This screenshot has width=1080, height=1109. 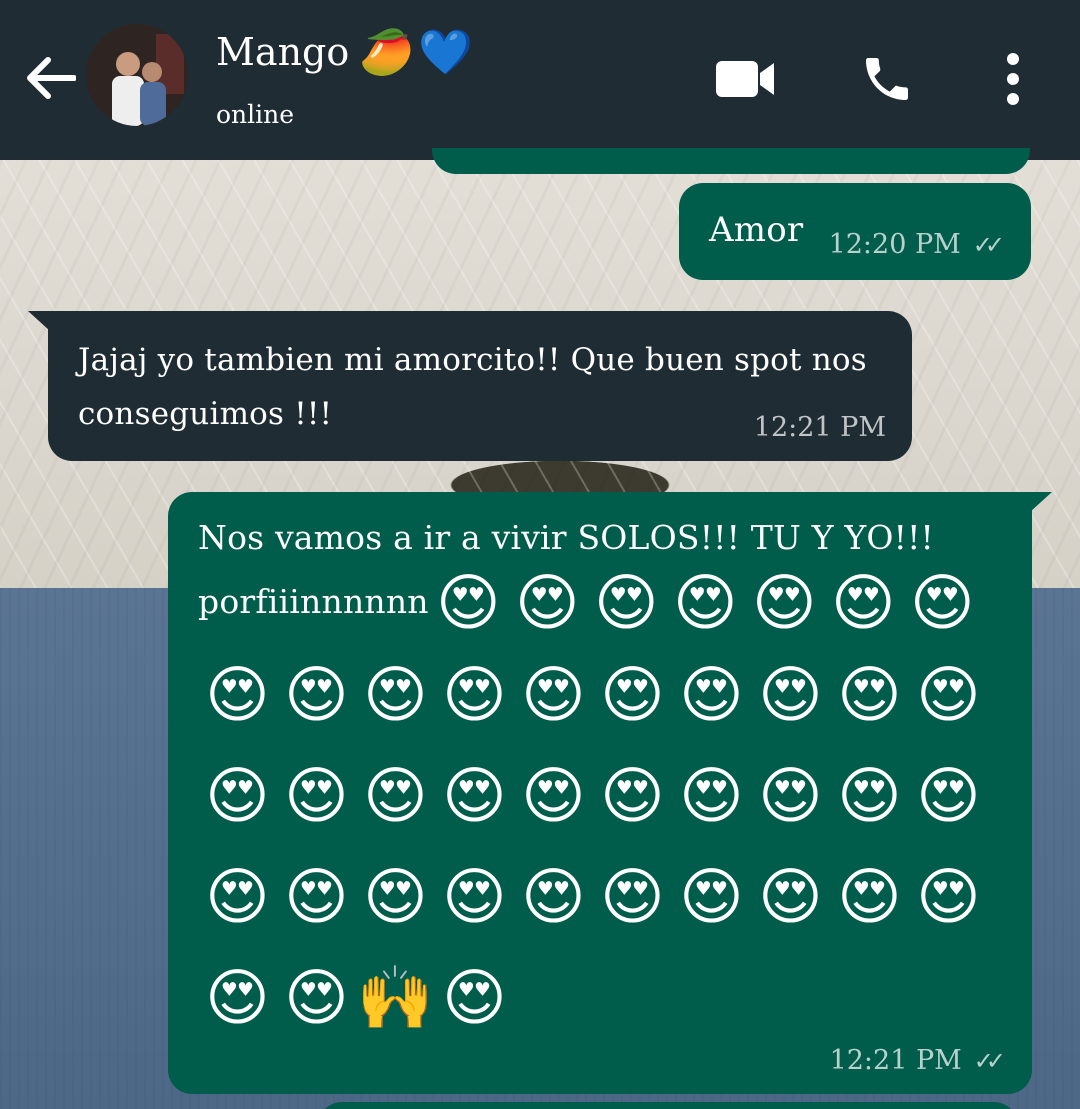 I want to click on emoji-row-2: 😍 😍 😍 😍 😍 😍 😍 😍 😍 😍, so click(x=608, y=694).